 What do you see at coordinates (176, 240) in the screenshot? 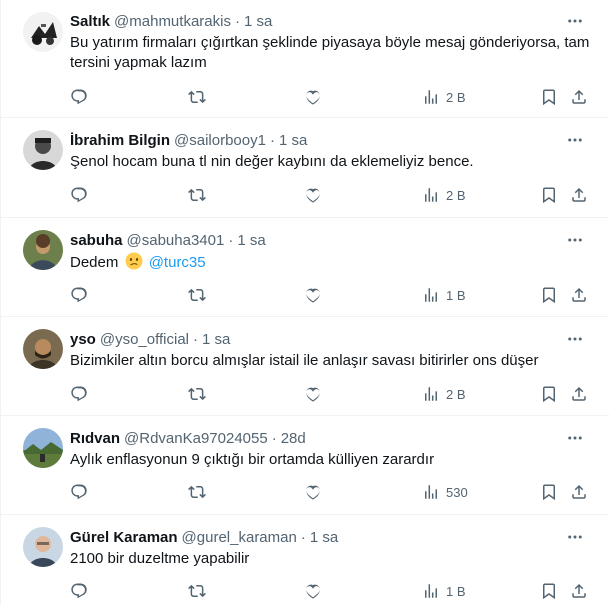
I see `author-handle: @sabuha3401` at bounding box center [176, 240].